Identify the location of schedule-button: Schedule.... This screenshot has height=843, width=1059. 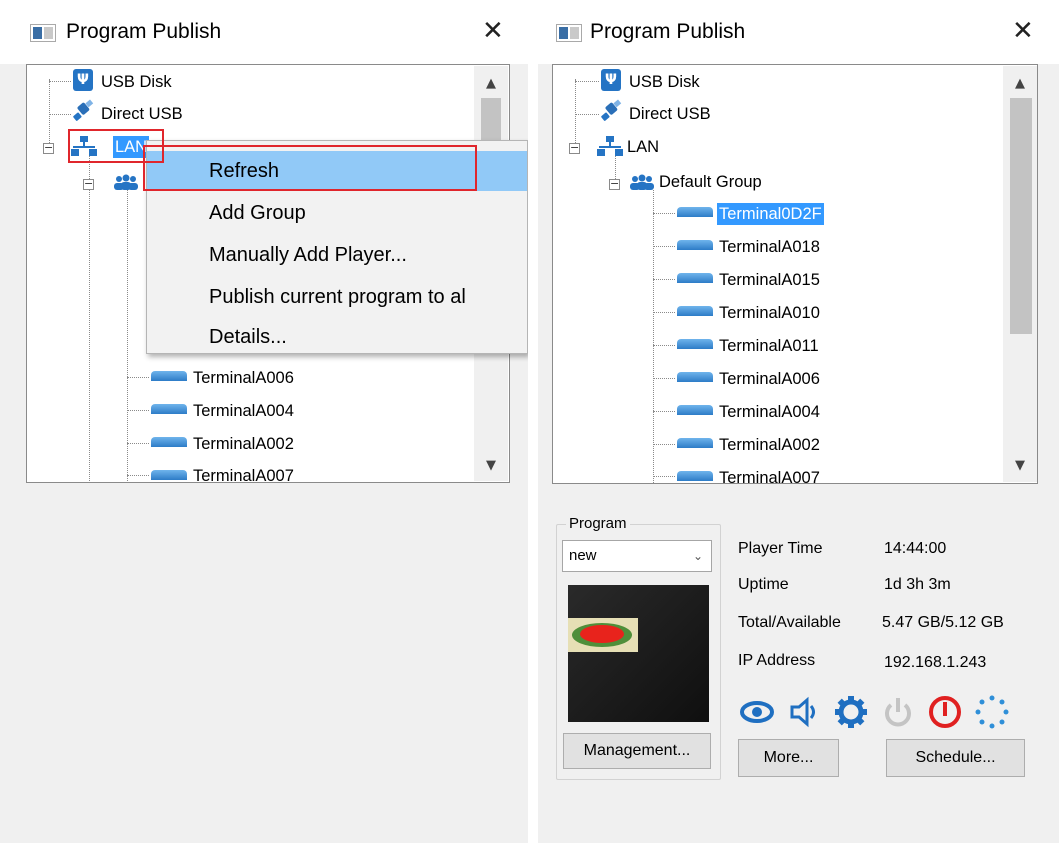
(955, 758).